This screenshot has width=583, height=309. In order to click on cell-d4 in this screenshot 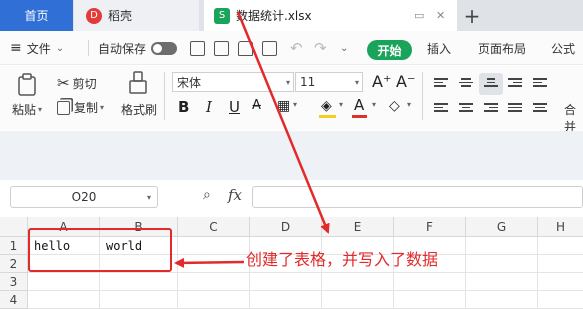, I will do `click(286, 300)`.